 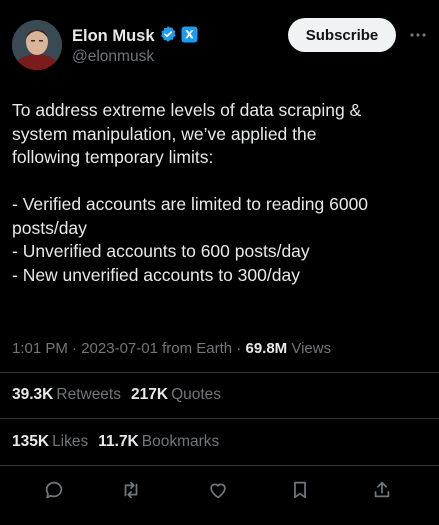 I want to click on quotes-stat: 217K Quotes, so click(x=176, y=395).